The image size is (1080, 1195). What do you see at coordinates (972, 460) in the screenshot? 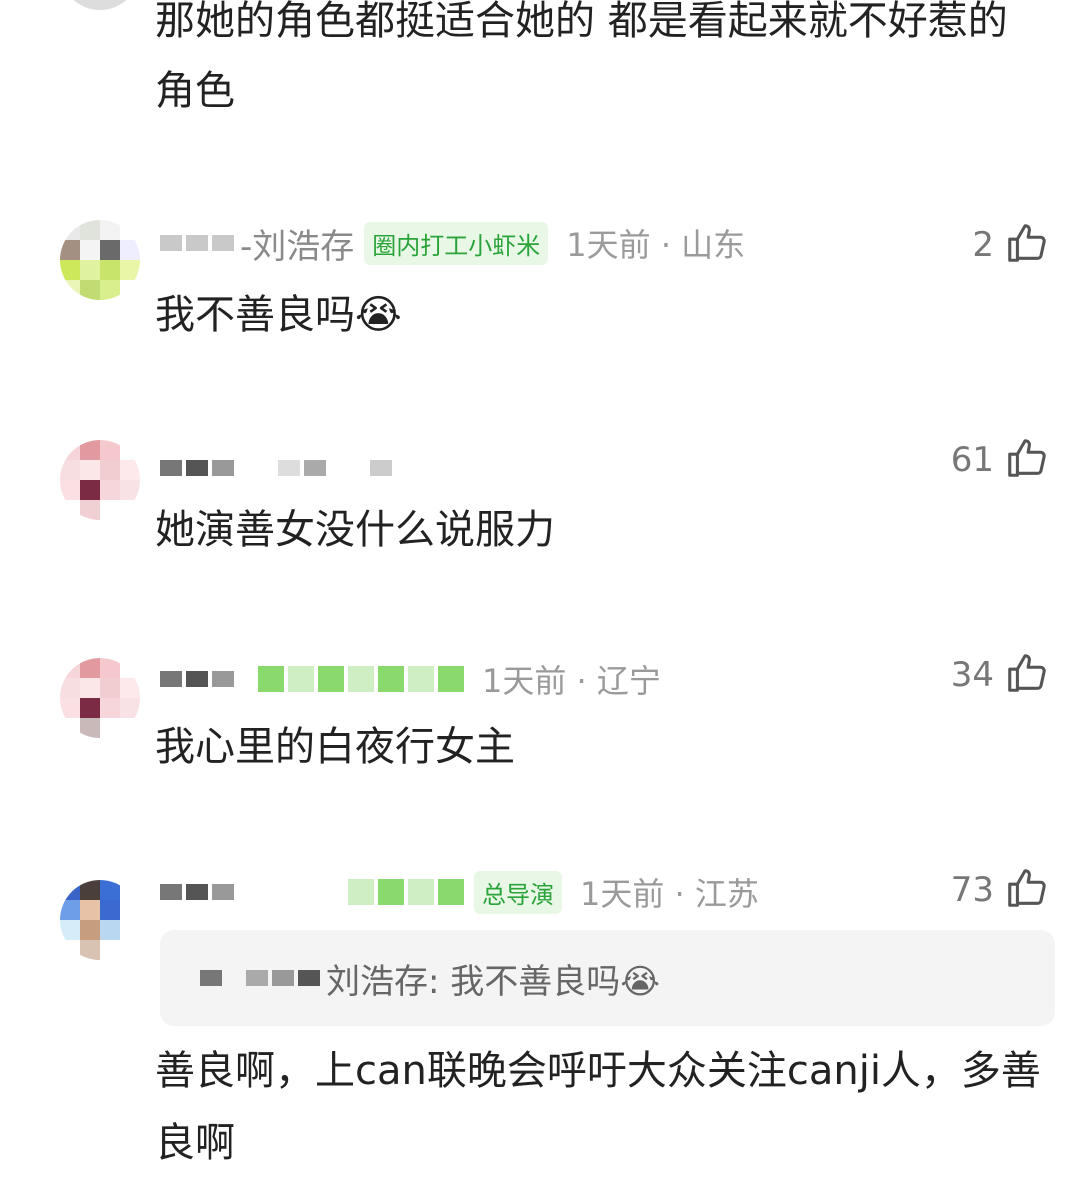
I see `like-count: 61` at bounding box center [972, 460].